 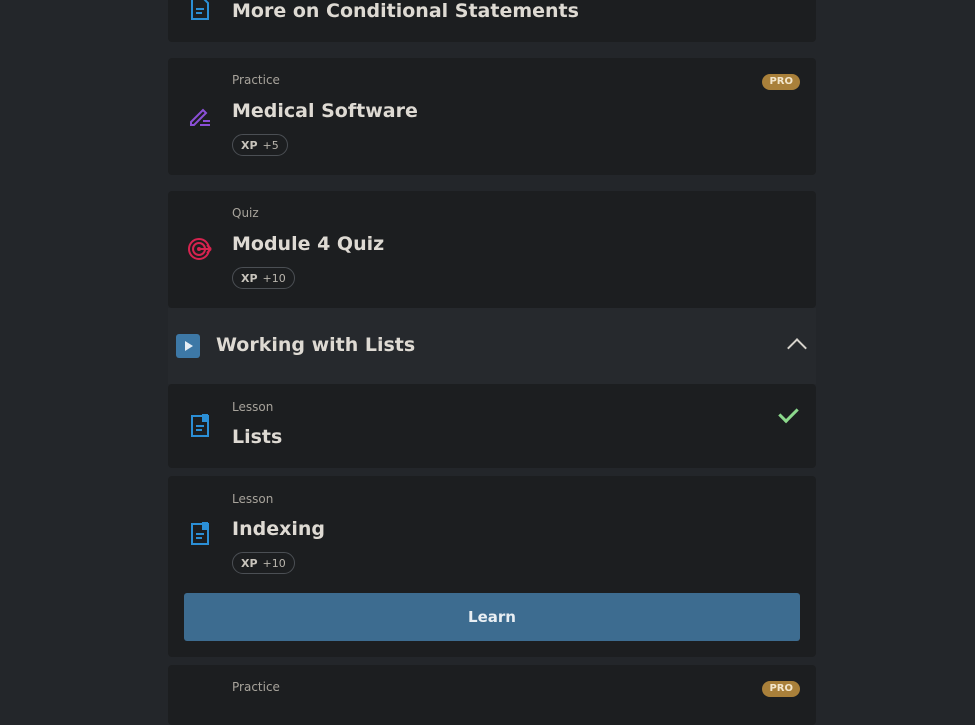 What do you see at coordinates (316, 345) in the screenshot?
I see `section-title: Working with Lists` at bounding box center [316, 345].